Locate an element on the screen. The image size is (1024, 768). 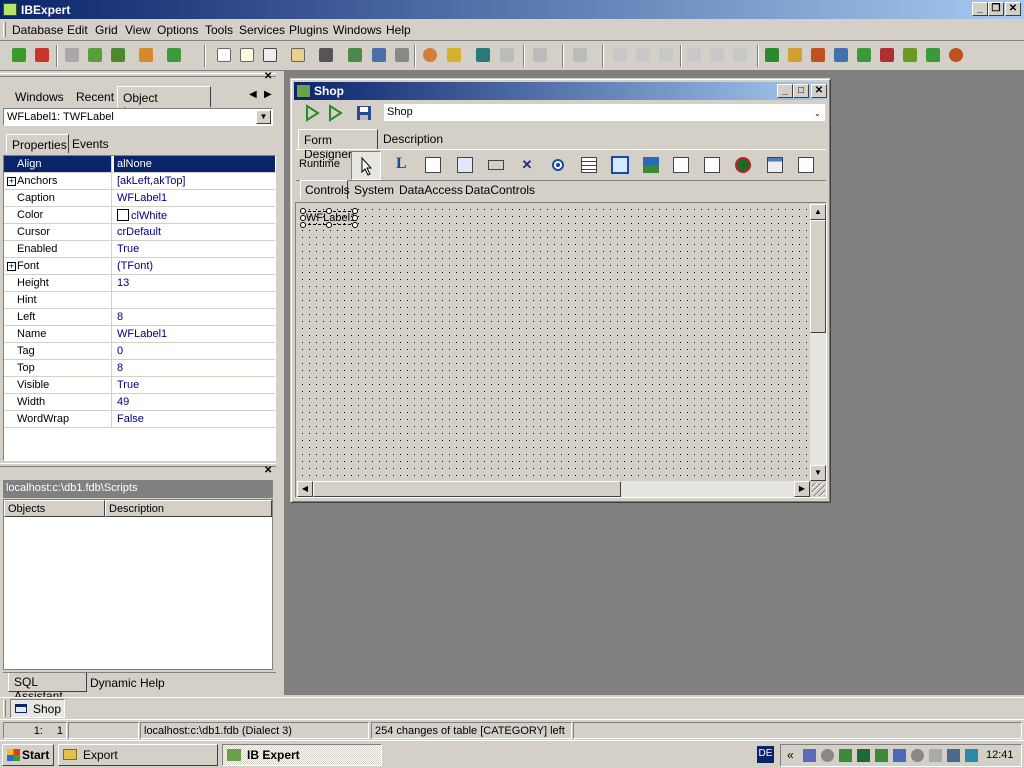
transfer-icon is located at coordinates (379, 55).